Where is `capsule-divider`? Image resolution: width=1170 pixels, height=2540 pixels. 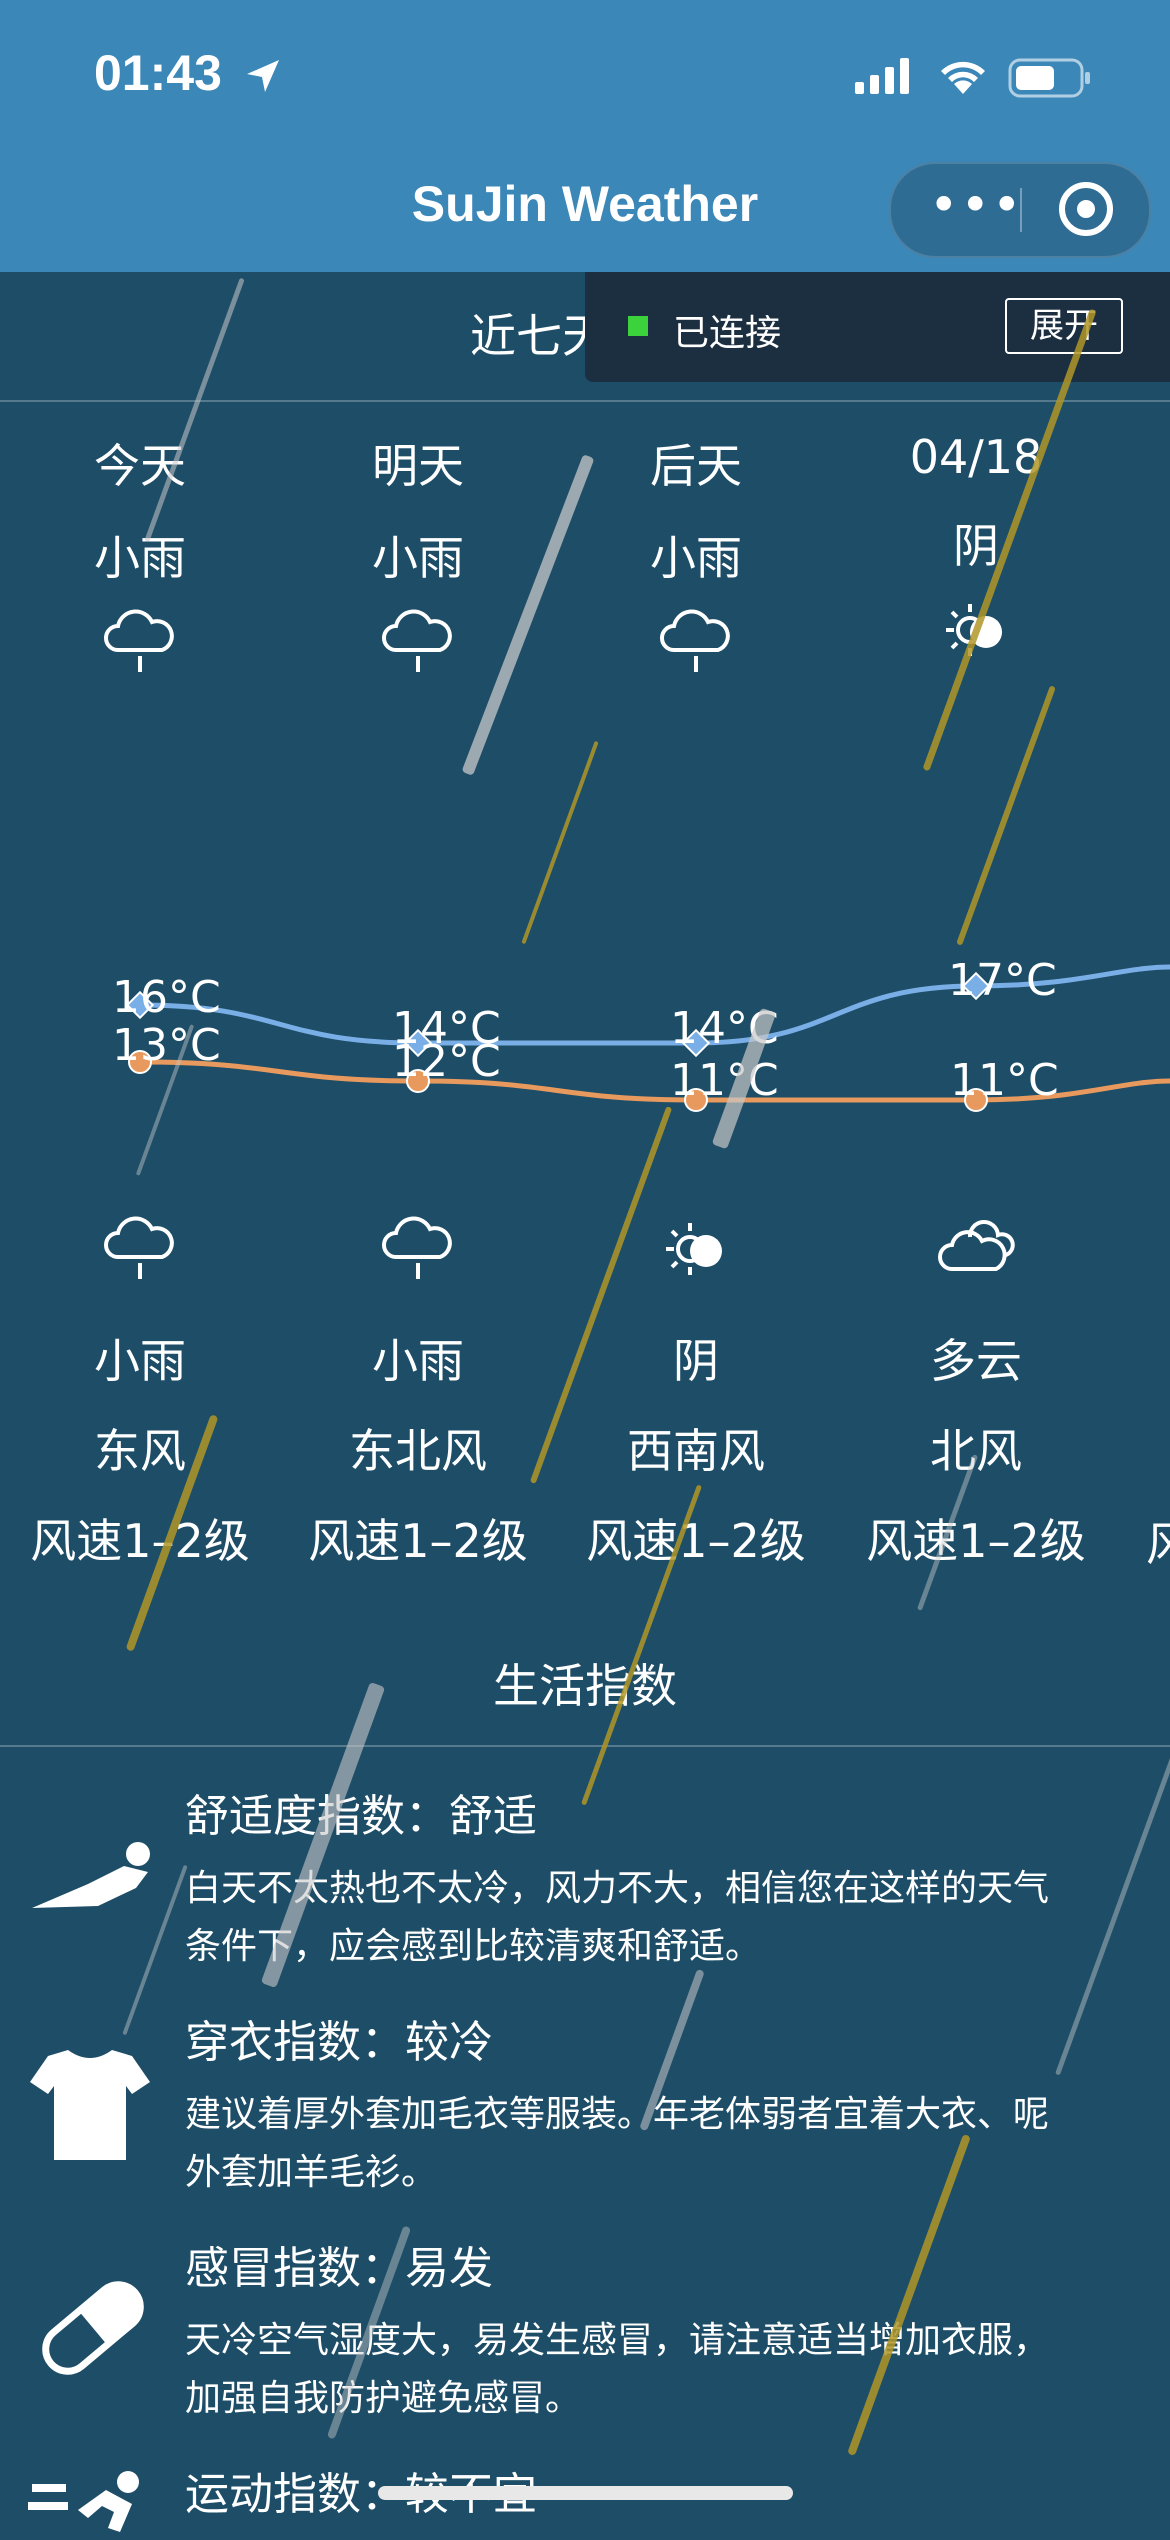
capsule-divider is located at coordinates (1021, 210).